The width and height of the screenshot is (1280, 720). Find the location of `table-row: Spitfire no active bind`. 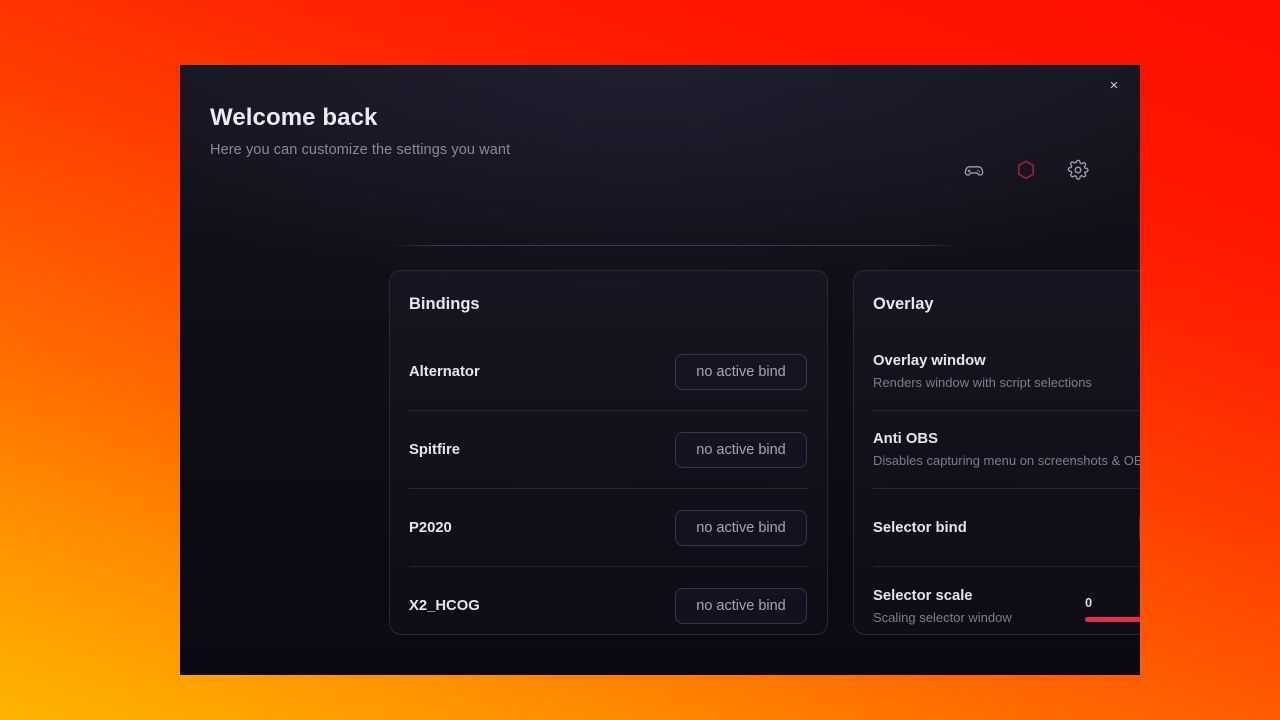

table-row: Spitfire no active bind is located at coordinates (608, 450).